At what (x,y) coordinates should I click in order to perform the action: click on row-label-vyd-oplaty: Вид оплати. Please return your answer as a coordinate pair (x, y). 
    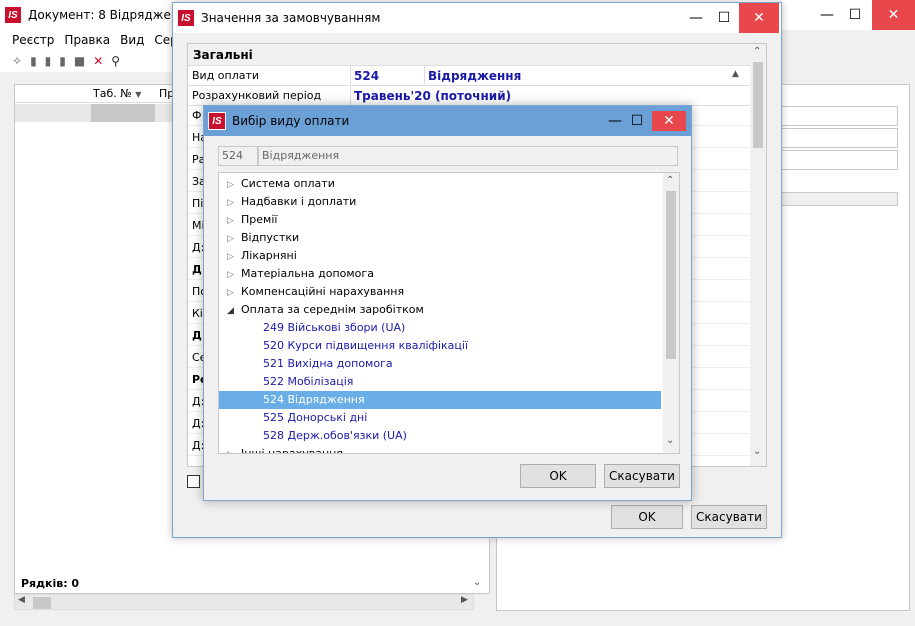
    Looking at the image, I should click on (268, 76).